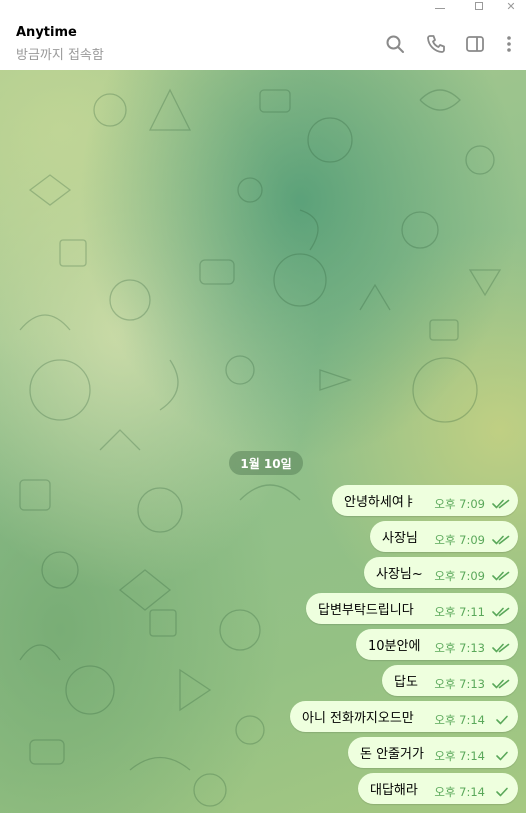 The height and width of the screenshot is (813, 526). Describe the element at coordinates (459, 612) in the screenshot. I see `message-time: 오후 7:11` at that location.